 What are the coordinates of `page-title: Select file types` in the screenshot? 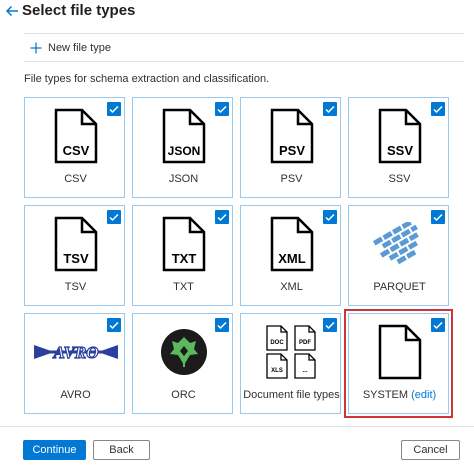 It's located at (79, 10).